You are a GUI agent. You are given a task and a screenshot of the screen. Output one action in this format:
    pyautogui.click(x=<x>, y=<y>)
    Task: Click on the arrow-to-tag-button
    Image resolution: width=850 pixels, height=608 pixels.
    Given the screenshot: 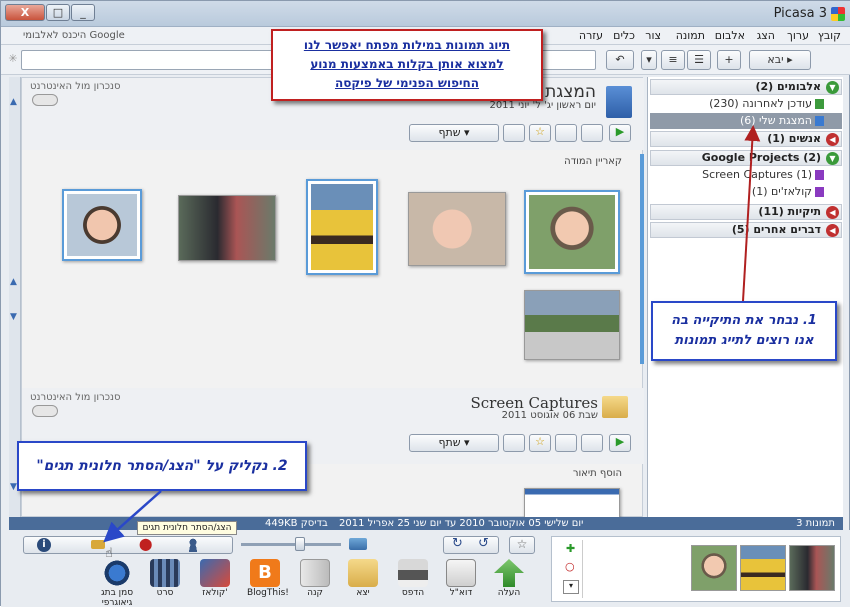 What is the action you would take?
    pyautogui.click(x=132, y=516)
    